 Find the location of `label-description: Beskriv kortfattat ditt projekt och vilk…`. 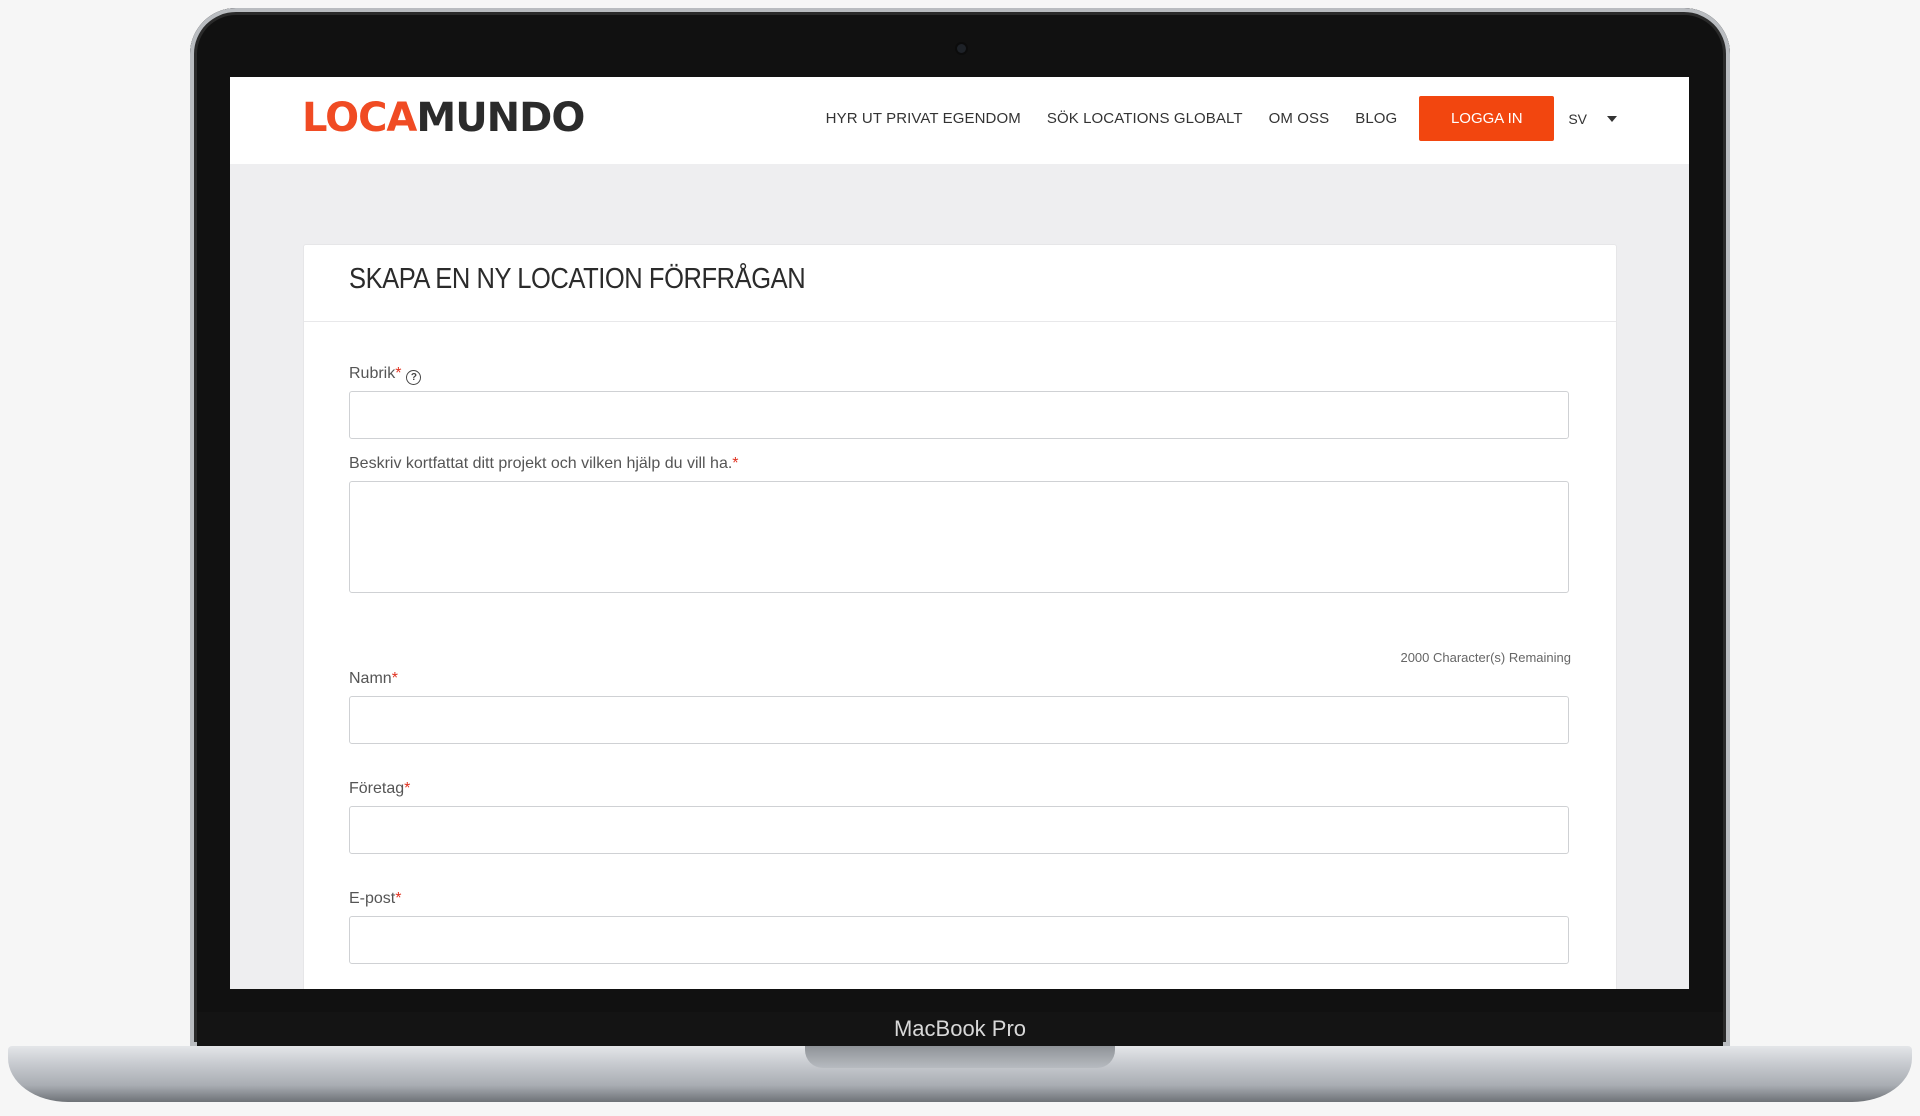

label-description: Beskriv kortfattat ditt projekt och vilk… is located at coordinates (544, 464).